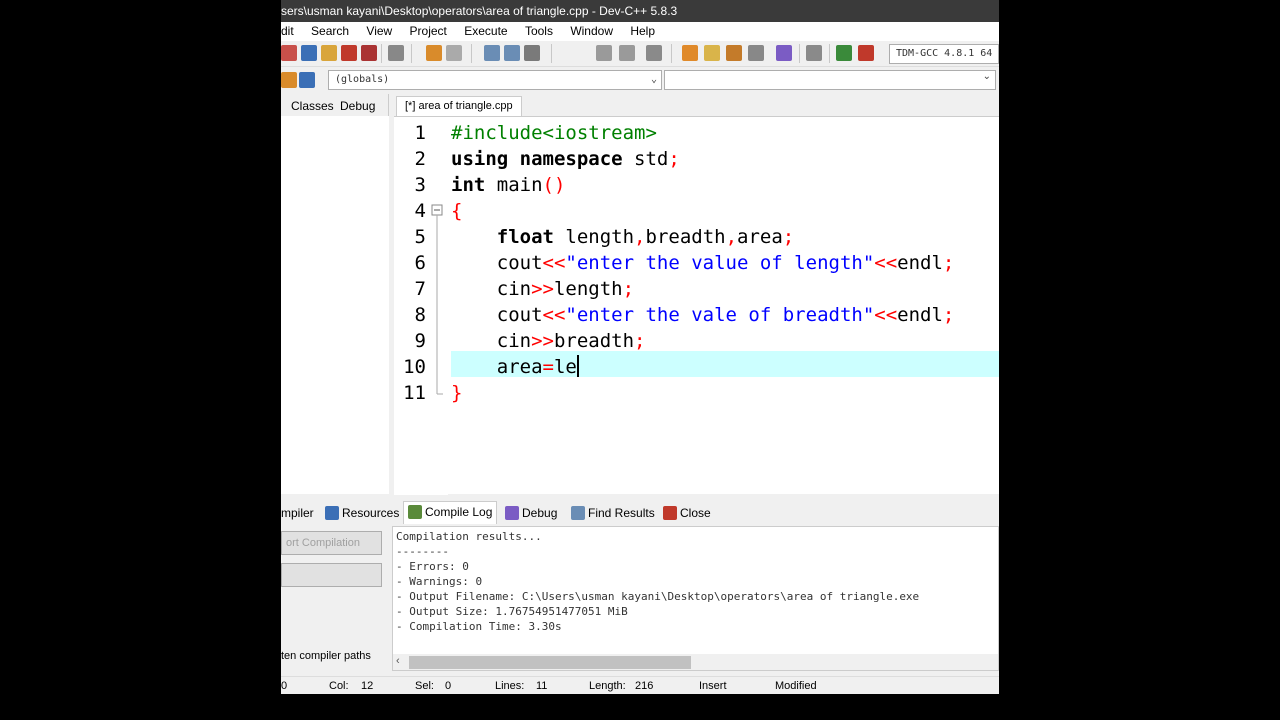 The height and width of the screenshot is (720, 1280). I want to click on status-lines: 11, so click(542, 686).